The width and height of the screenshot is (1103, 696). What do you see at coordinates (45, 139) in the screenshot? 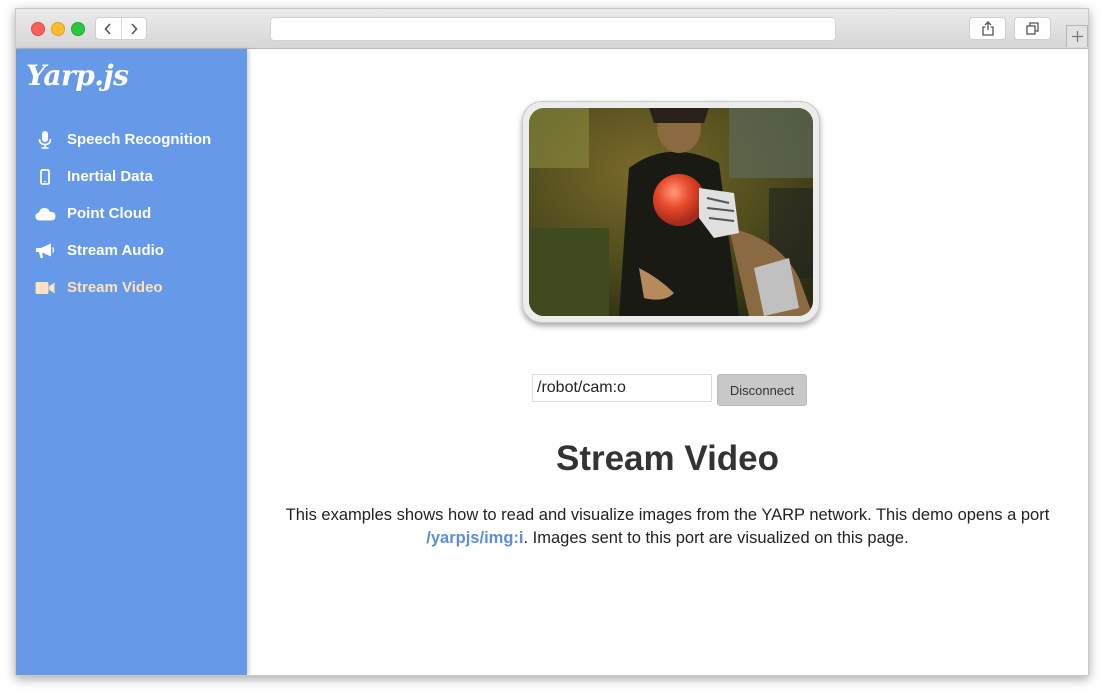
I see `microphone-icon` at bounding box center [45, 139].